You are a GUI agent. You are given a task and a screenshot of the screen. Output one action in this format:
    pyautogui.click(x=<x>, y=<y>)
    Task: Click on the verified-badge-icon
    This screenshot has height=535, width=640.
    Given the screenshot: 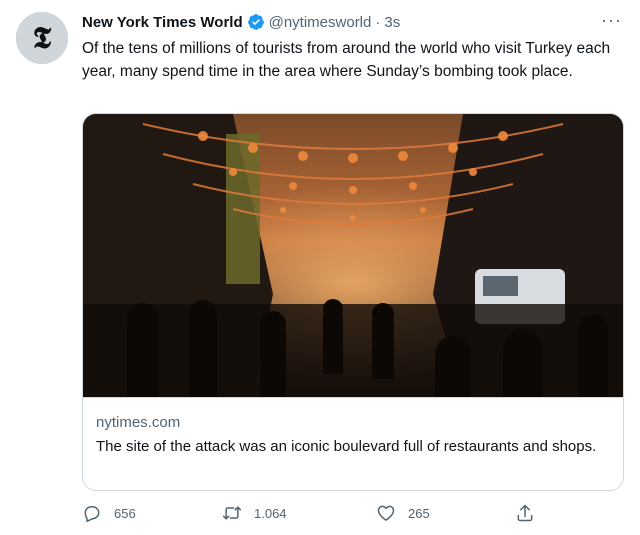 What is the action you would take?
    pyautogui.click(x=255, y=22)
    